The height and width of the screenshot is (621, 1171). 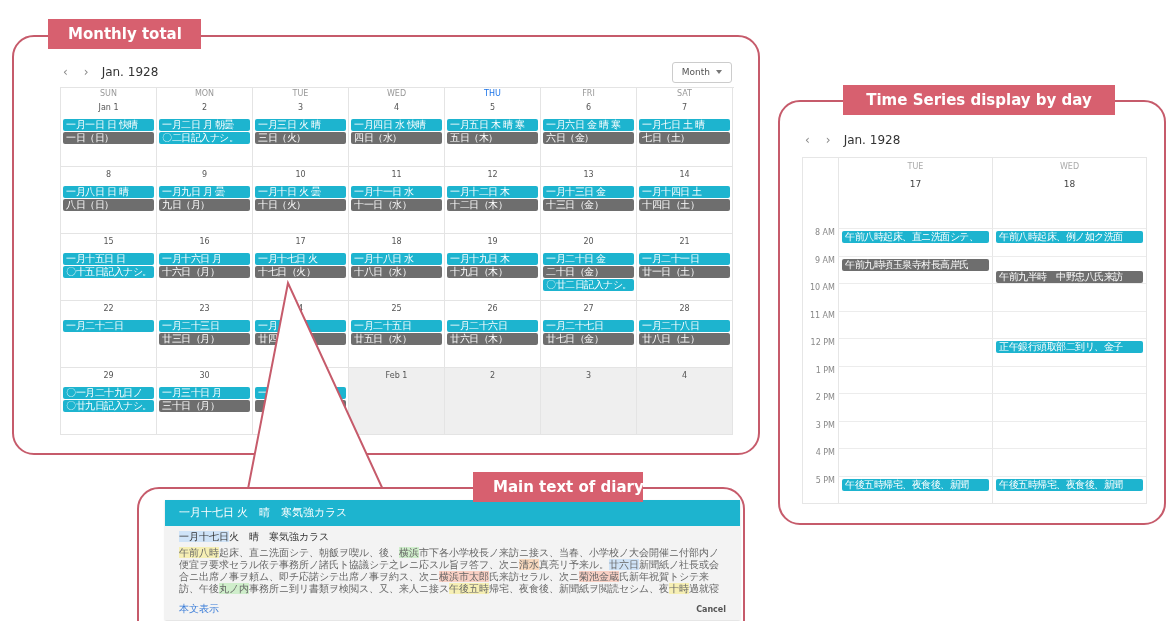 I want to click on day-cell: Feb 1, so click(x=397, y=401).